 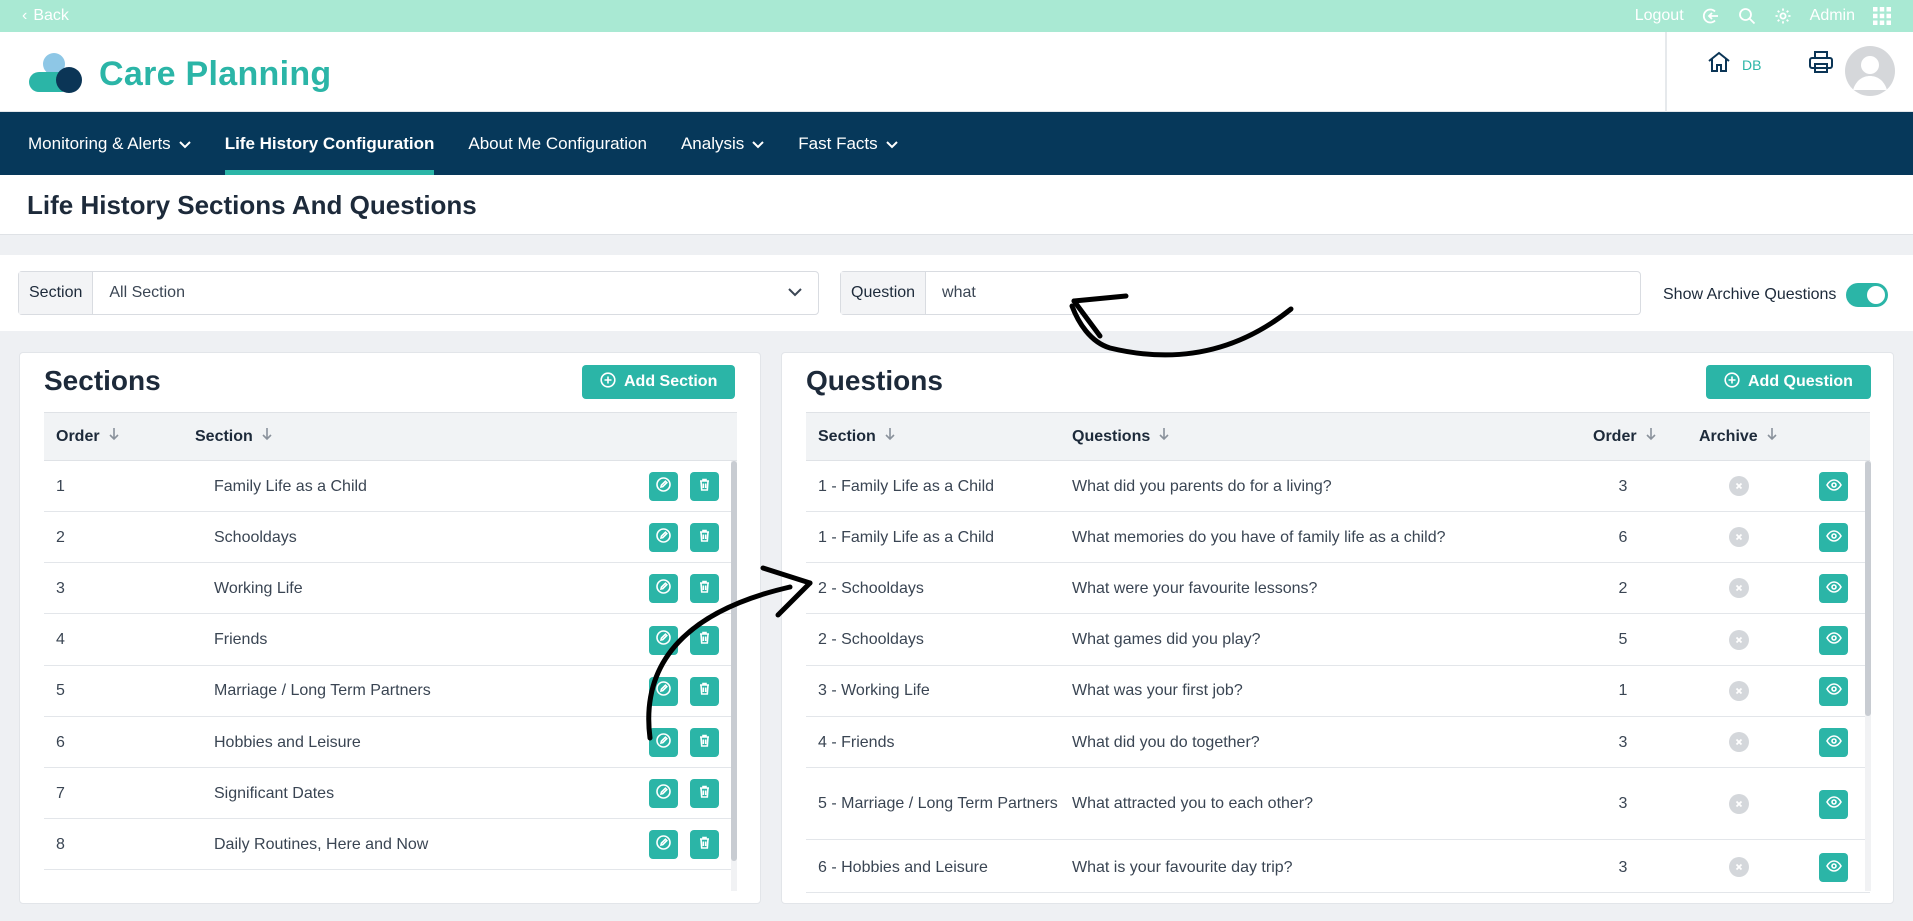 I want to click on nav-item-label: Analysis, so click(x=712, y=143).